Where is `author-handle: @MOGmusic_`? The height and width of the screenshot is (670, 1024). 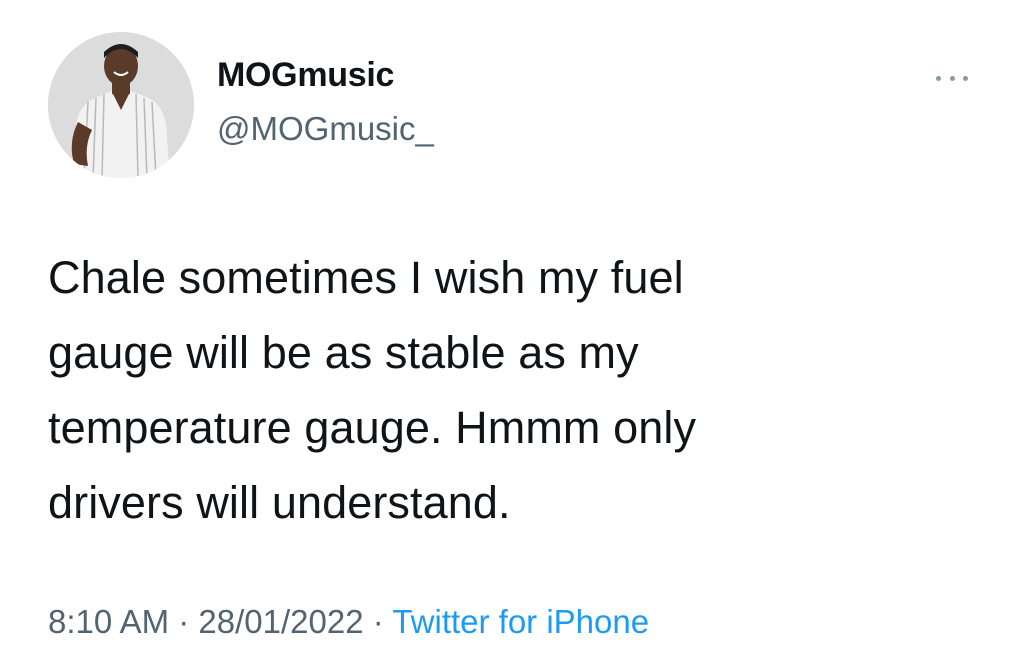
author-handle: @MOGmusic_ is located at coordinates (325, 129).